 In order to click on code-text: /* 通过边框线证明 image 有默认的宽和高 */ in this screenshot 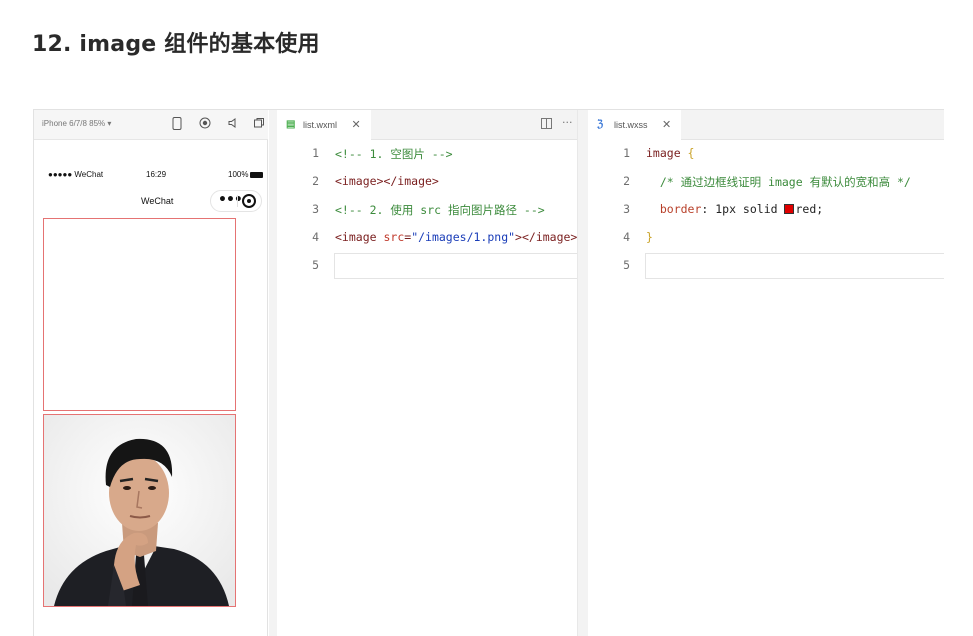, I will do `click(778, 182)`.